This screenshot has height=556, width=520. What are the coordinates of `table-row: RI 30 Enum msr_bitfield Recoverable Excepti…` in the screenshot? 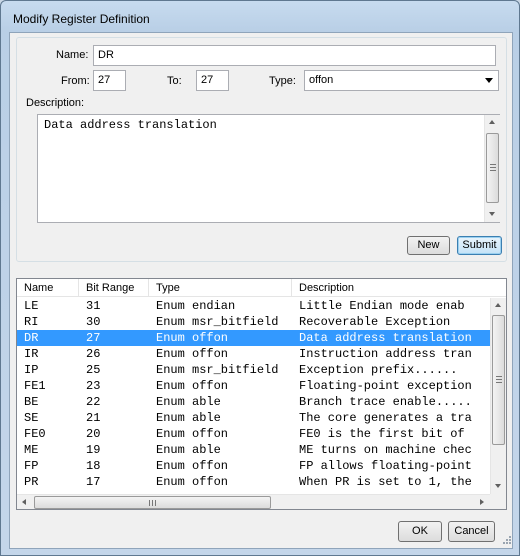 It's located at (253, 322).